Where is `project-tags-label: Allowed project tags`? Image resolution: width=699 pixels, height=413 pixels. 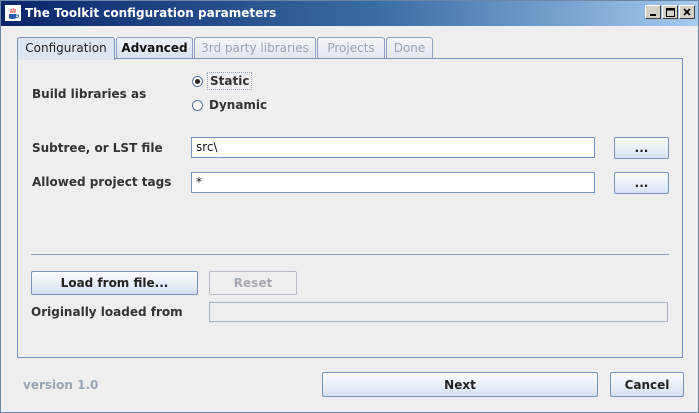
project-tags-label: Allowed project tags is located at coordinates (102, 182).